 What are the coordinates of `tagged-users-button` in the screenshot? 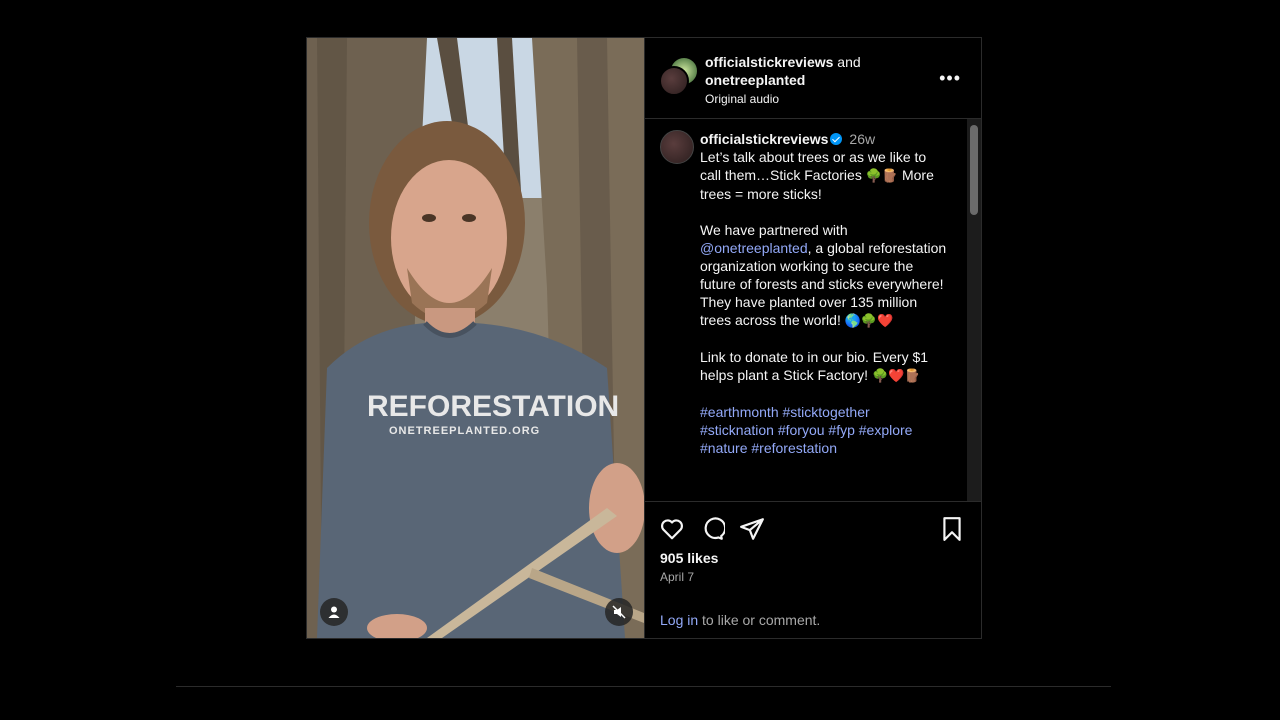 It's located at (334, 612).